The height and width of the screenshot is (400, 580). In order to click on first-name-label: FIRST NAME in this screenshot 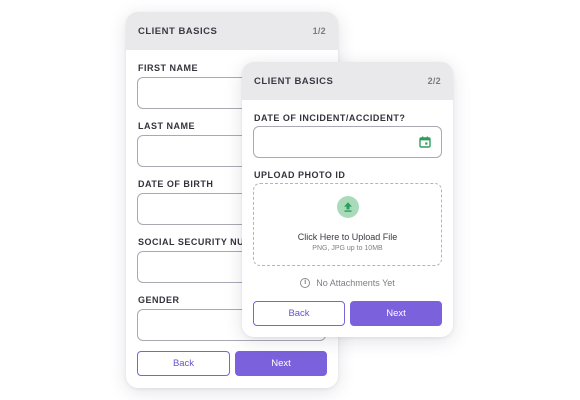, I will do `click(168, 68)`.